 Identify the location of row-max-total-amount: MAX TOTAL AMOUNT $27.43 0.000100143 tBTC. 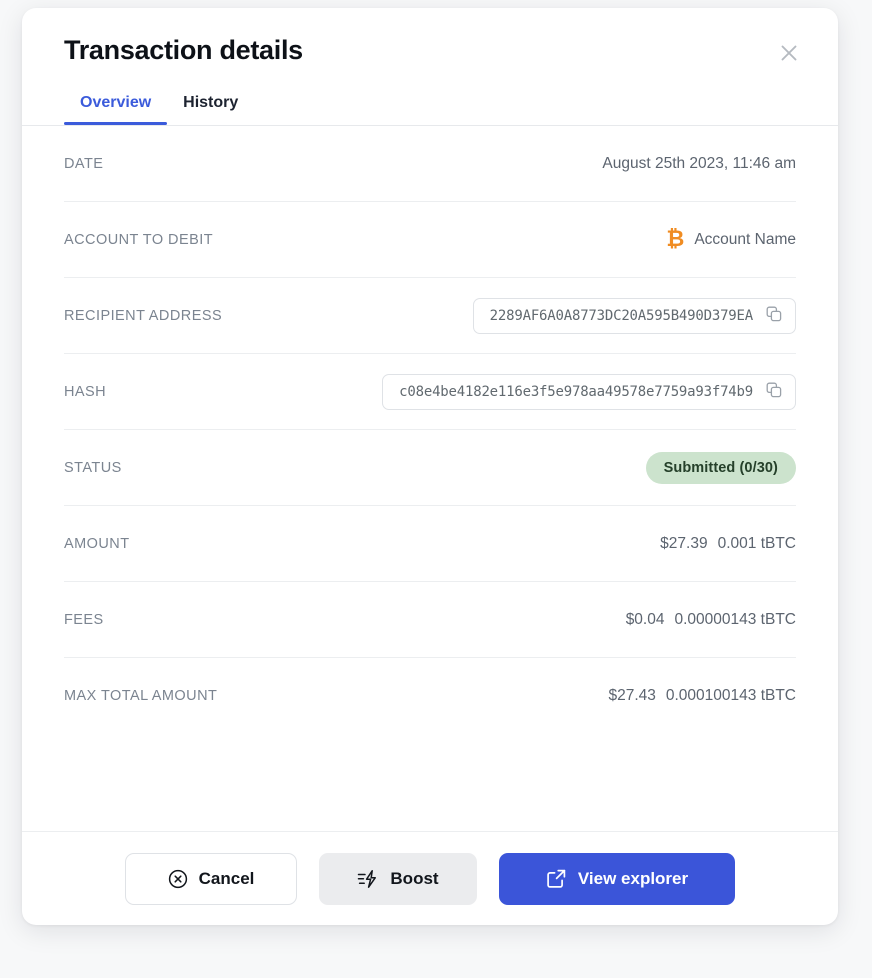
(430, 695).